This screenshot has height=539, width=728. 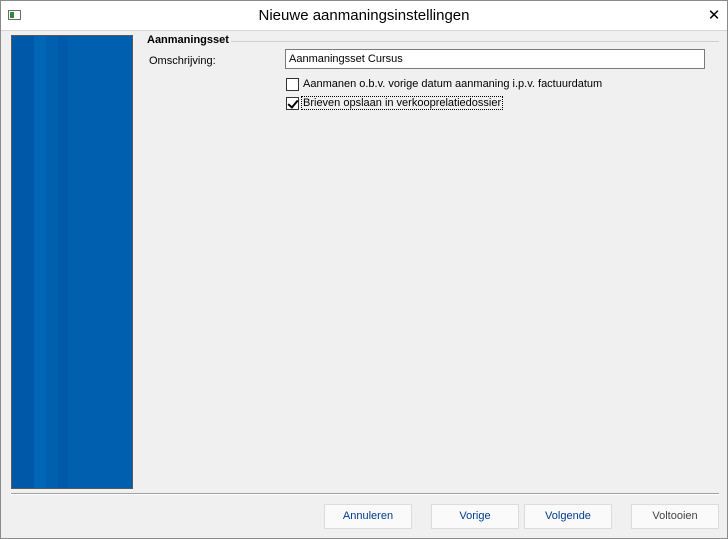 I want to click on group-title: Aanmaningsset, so click(x=188, y=40).